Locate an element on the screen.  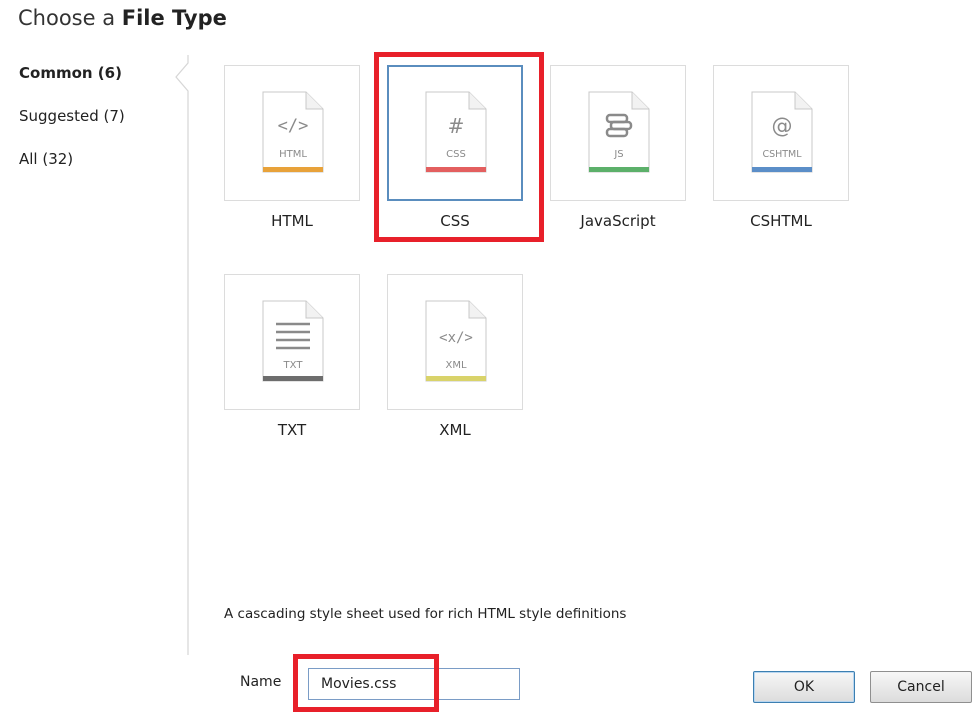
txt-file-icon: TXT is located at coordinates (293, 341).